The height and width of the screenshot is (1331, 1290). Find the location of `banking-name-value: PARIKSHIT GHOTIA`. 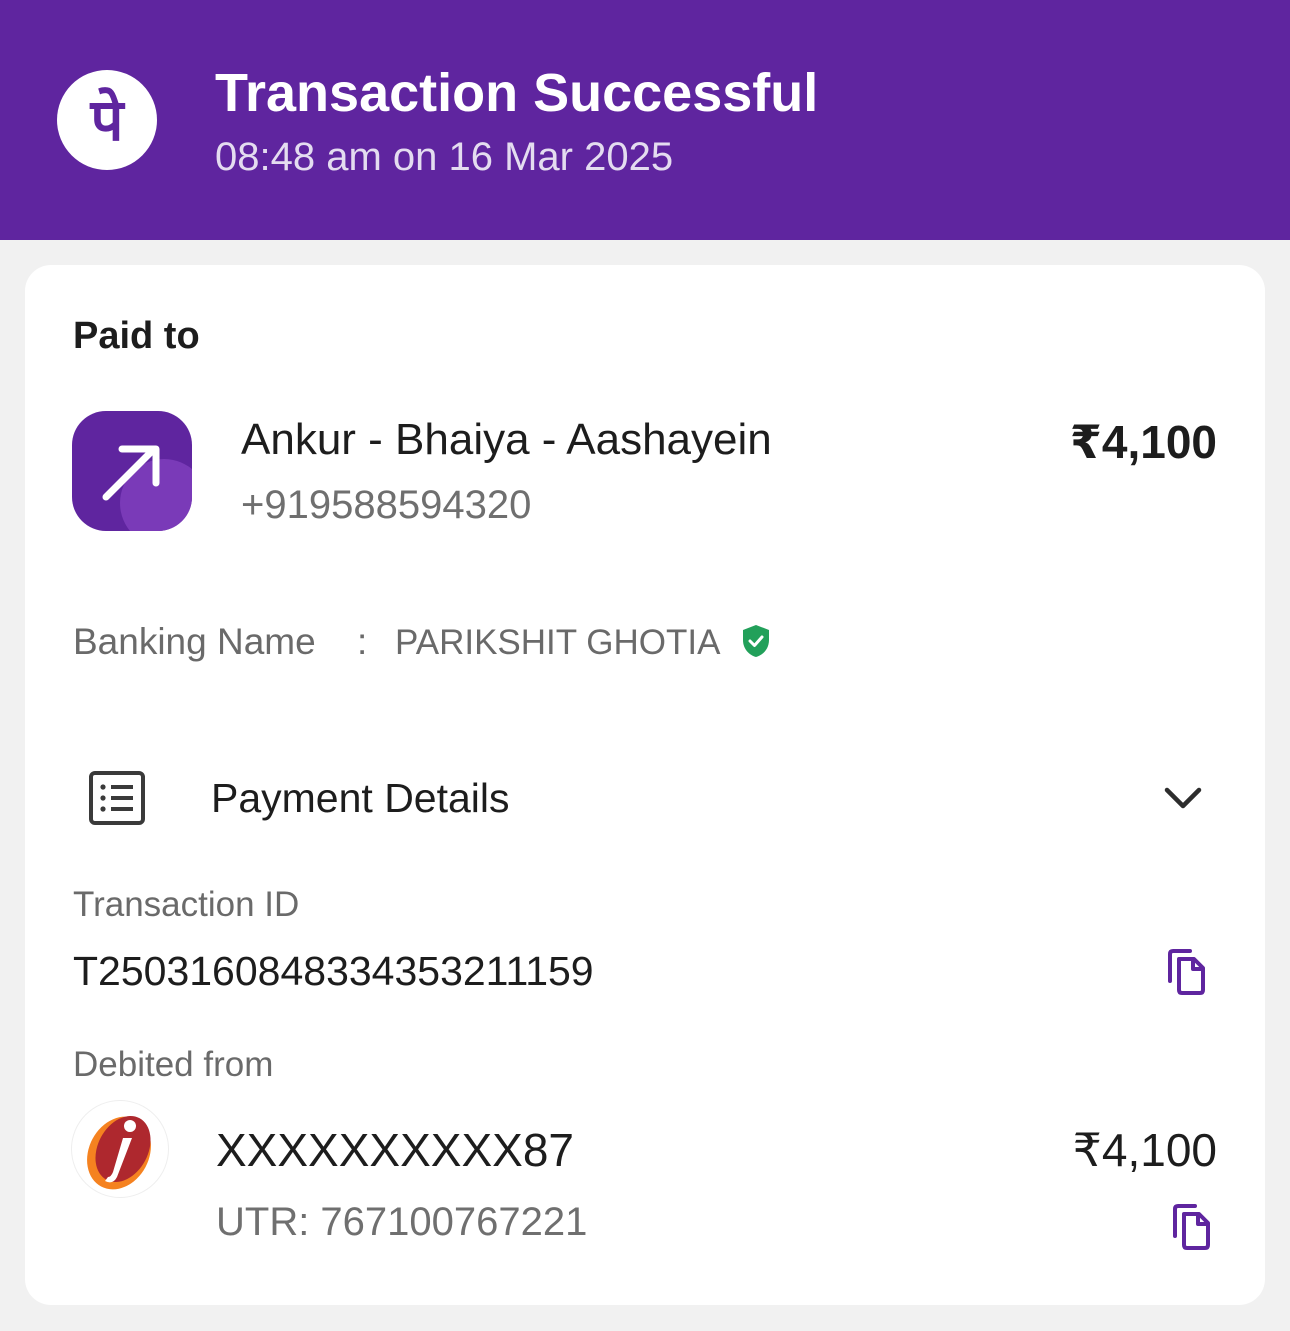

banking-name-value: PARIKSHIT GHOTIA is located at coordinates (558, 642).